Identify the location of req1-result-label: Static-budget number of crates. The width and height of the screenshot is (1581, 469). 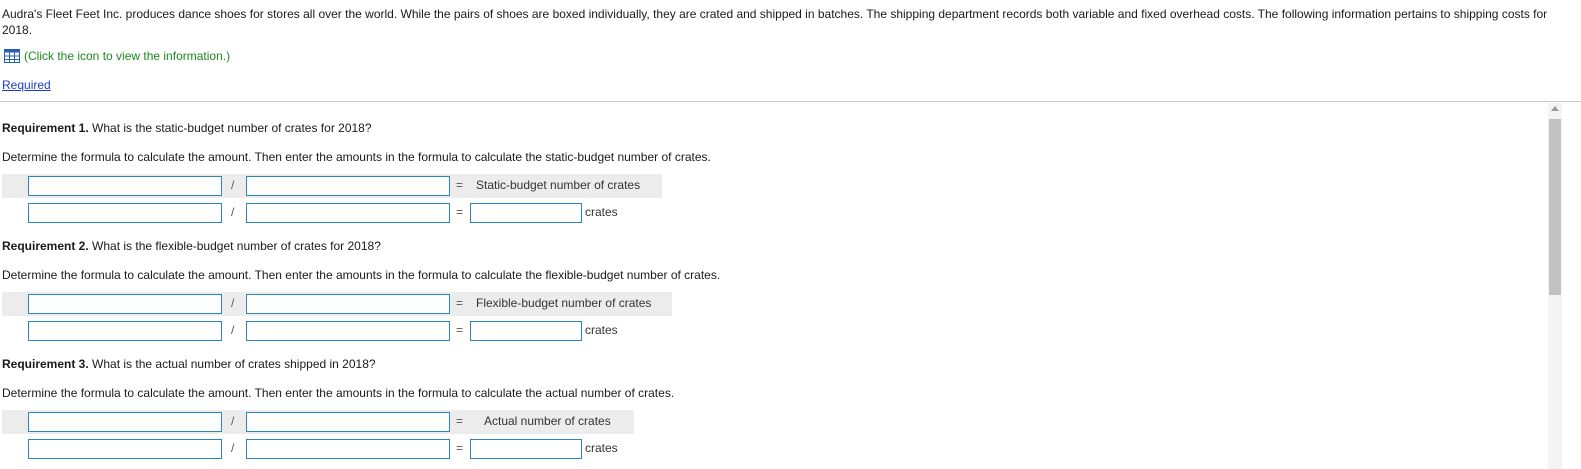
(558, 185).